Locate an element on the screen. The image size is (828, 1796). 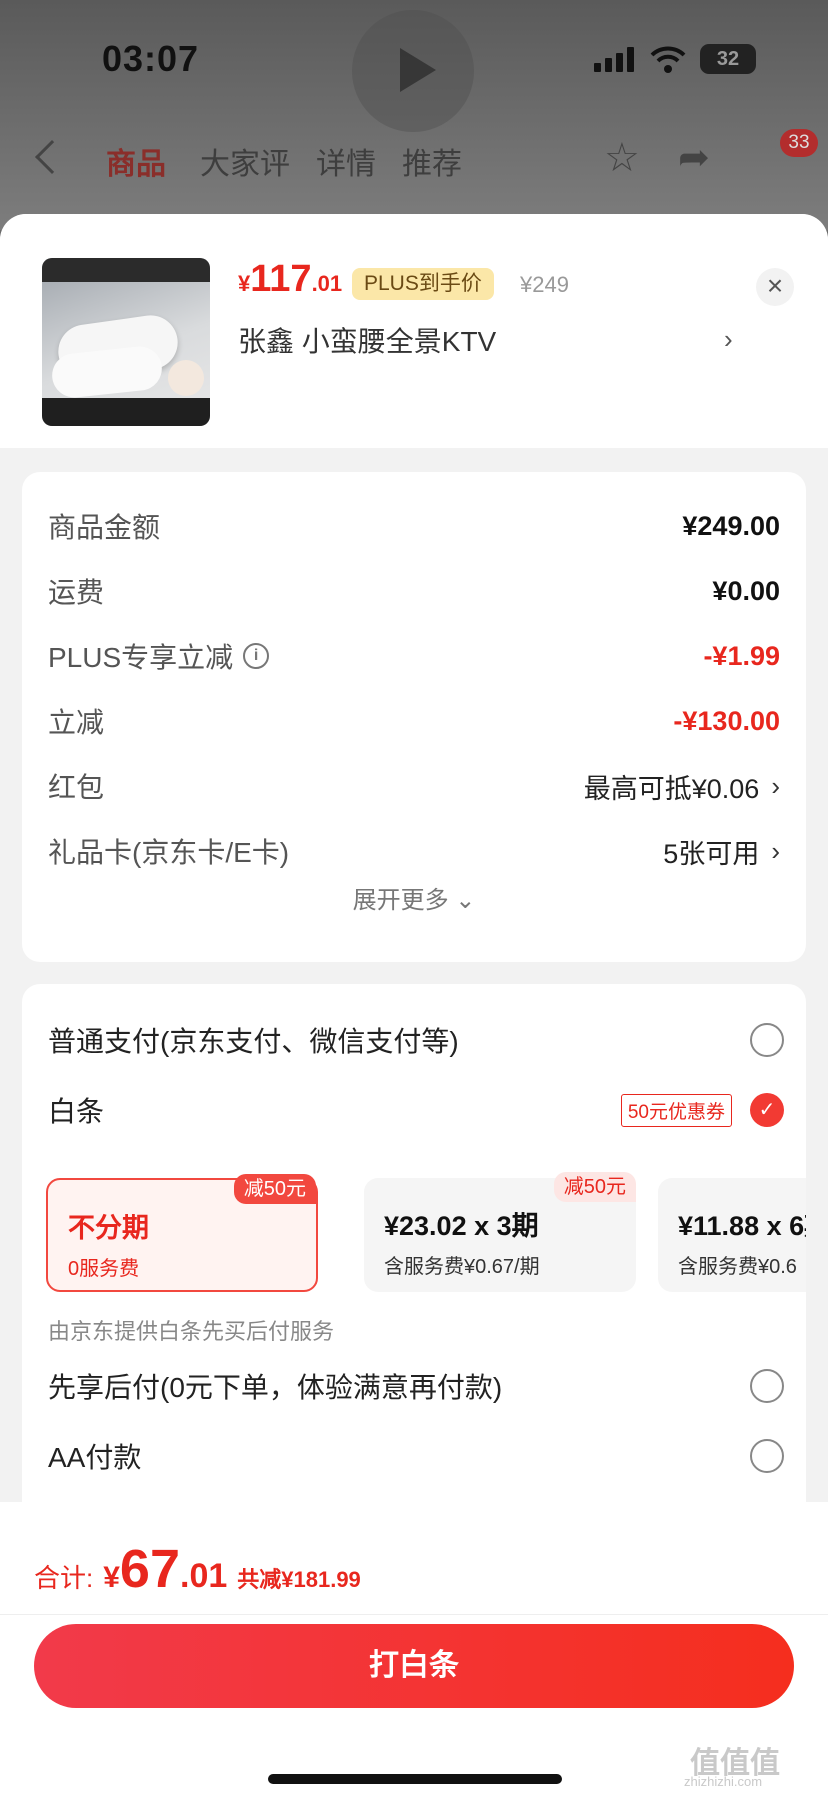
plus-price-tag: PLUS到手价 is located at coordinates (423, 284).